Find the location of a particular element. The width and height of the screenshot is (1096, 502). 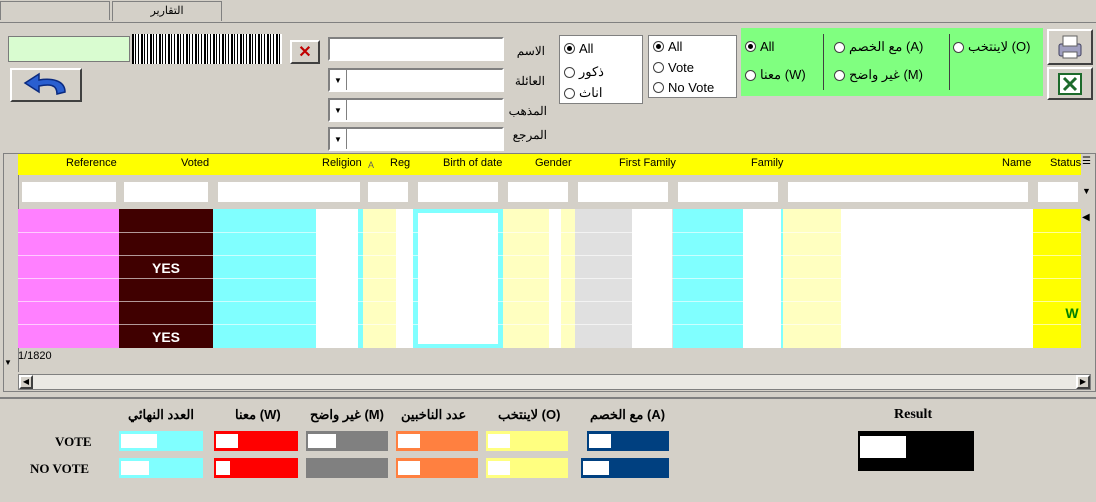

col-family: Family is located at coordinates (767, 163).